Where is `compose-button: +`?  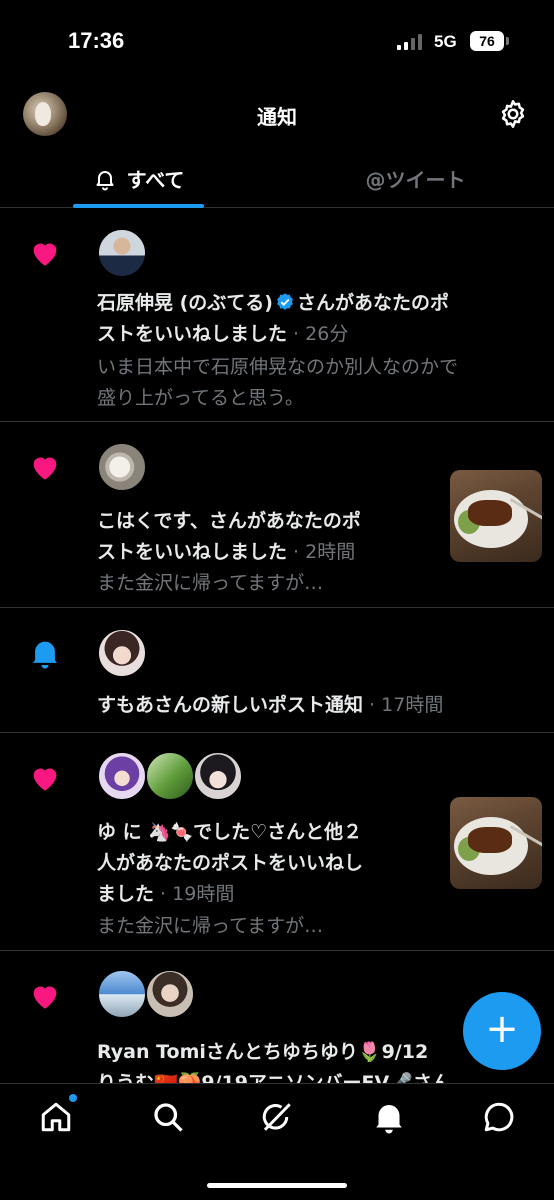
compose-button: + is located at coordinates (502, 1031).